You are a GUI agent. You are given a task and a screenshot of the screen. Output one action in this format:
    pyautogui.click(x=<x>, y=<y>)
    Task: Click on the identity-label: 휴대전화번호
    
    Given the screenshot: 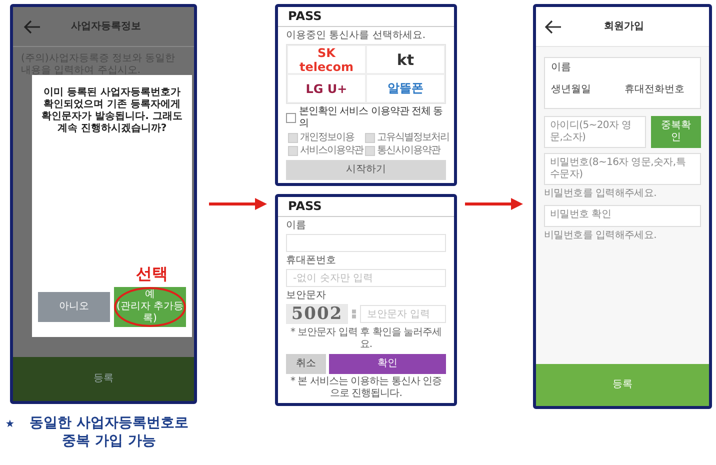 What is the action you would take?
    pyautogui.click(x=655, y=90)
    